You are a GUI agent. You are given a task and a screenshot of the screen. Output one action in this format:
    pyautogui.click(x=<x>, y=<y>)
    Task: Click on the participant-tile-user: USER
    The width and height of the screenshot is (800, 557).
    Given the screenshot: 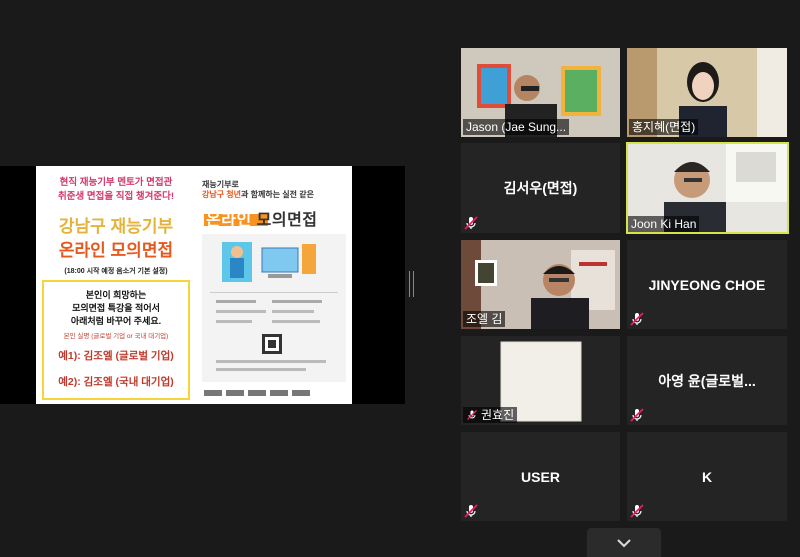 What is the action you would take?
    pyautogui.click(x=540, y=476)
    